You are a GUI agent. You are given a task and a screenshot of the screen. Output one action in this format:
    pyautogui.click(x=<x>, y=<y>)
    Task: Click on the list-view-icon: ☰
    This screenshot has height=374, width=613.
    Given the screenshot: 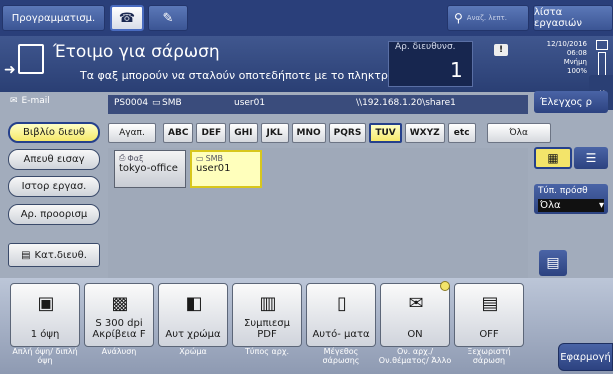 What is the action you would take?
    pyautogui.click(x=591, y=158)
    